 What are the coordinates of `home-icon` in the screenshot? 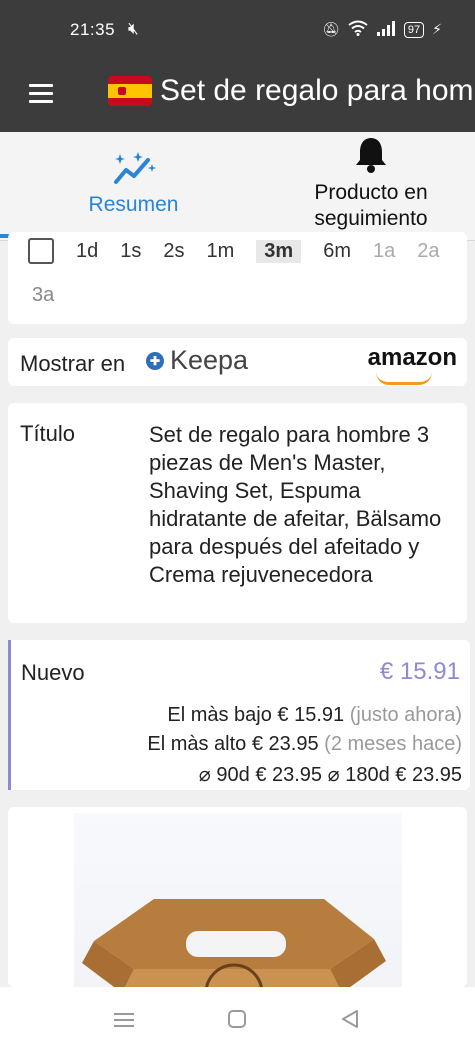 It's located at (237, 1022).